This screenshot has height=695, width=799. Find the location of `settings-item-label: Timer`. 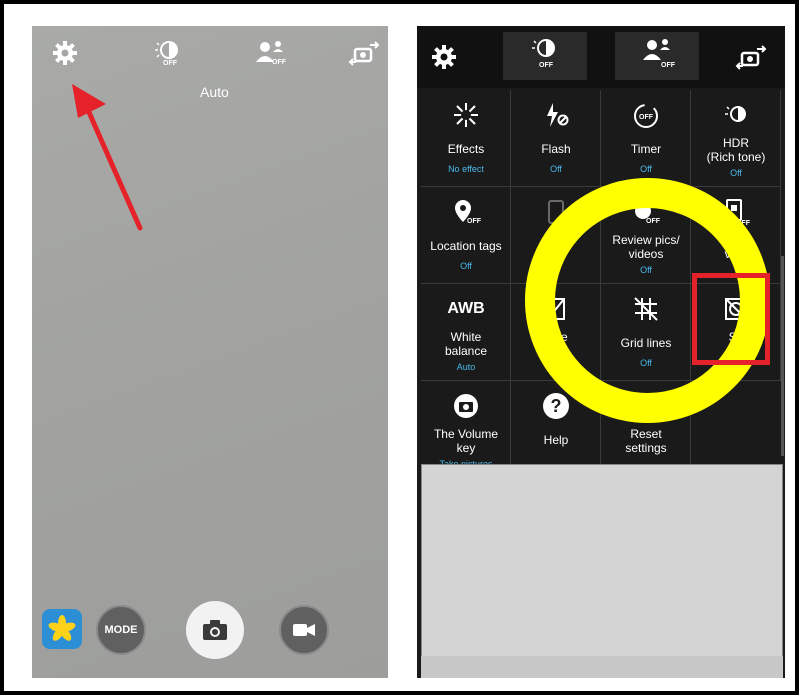

settings-item-label: Timer is located at coordinates (646, 149).